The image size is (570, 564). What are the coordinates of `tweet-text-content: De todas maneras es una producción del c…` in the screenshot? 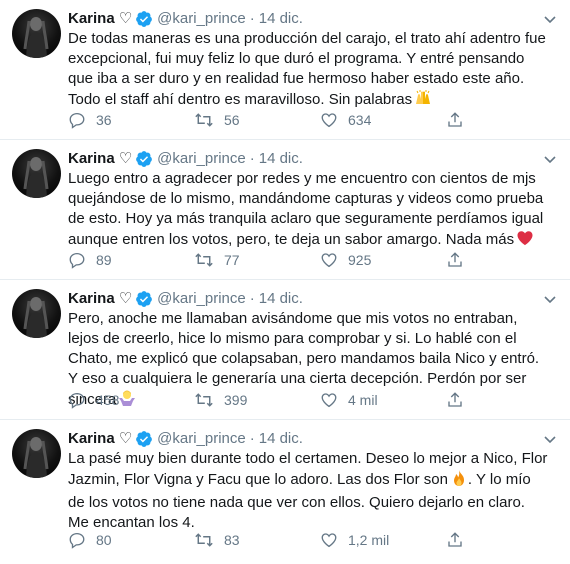 It's located at (307, 69).